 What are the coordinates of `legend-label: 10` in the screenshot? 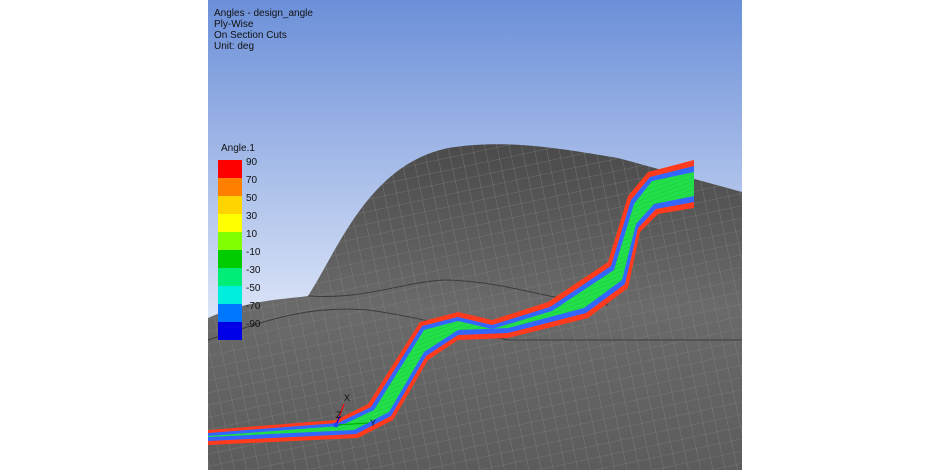 It's located at (252, 234).